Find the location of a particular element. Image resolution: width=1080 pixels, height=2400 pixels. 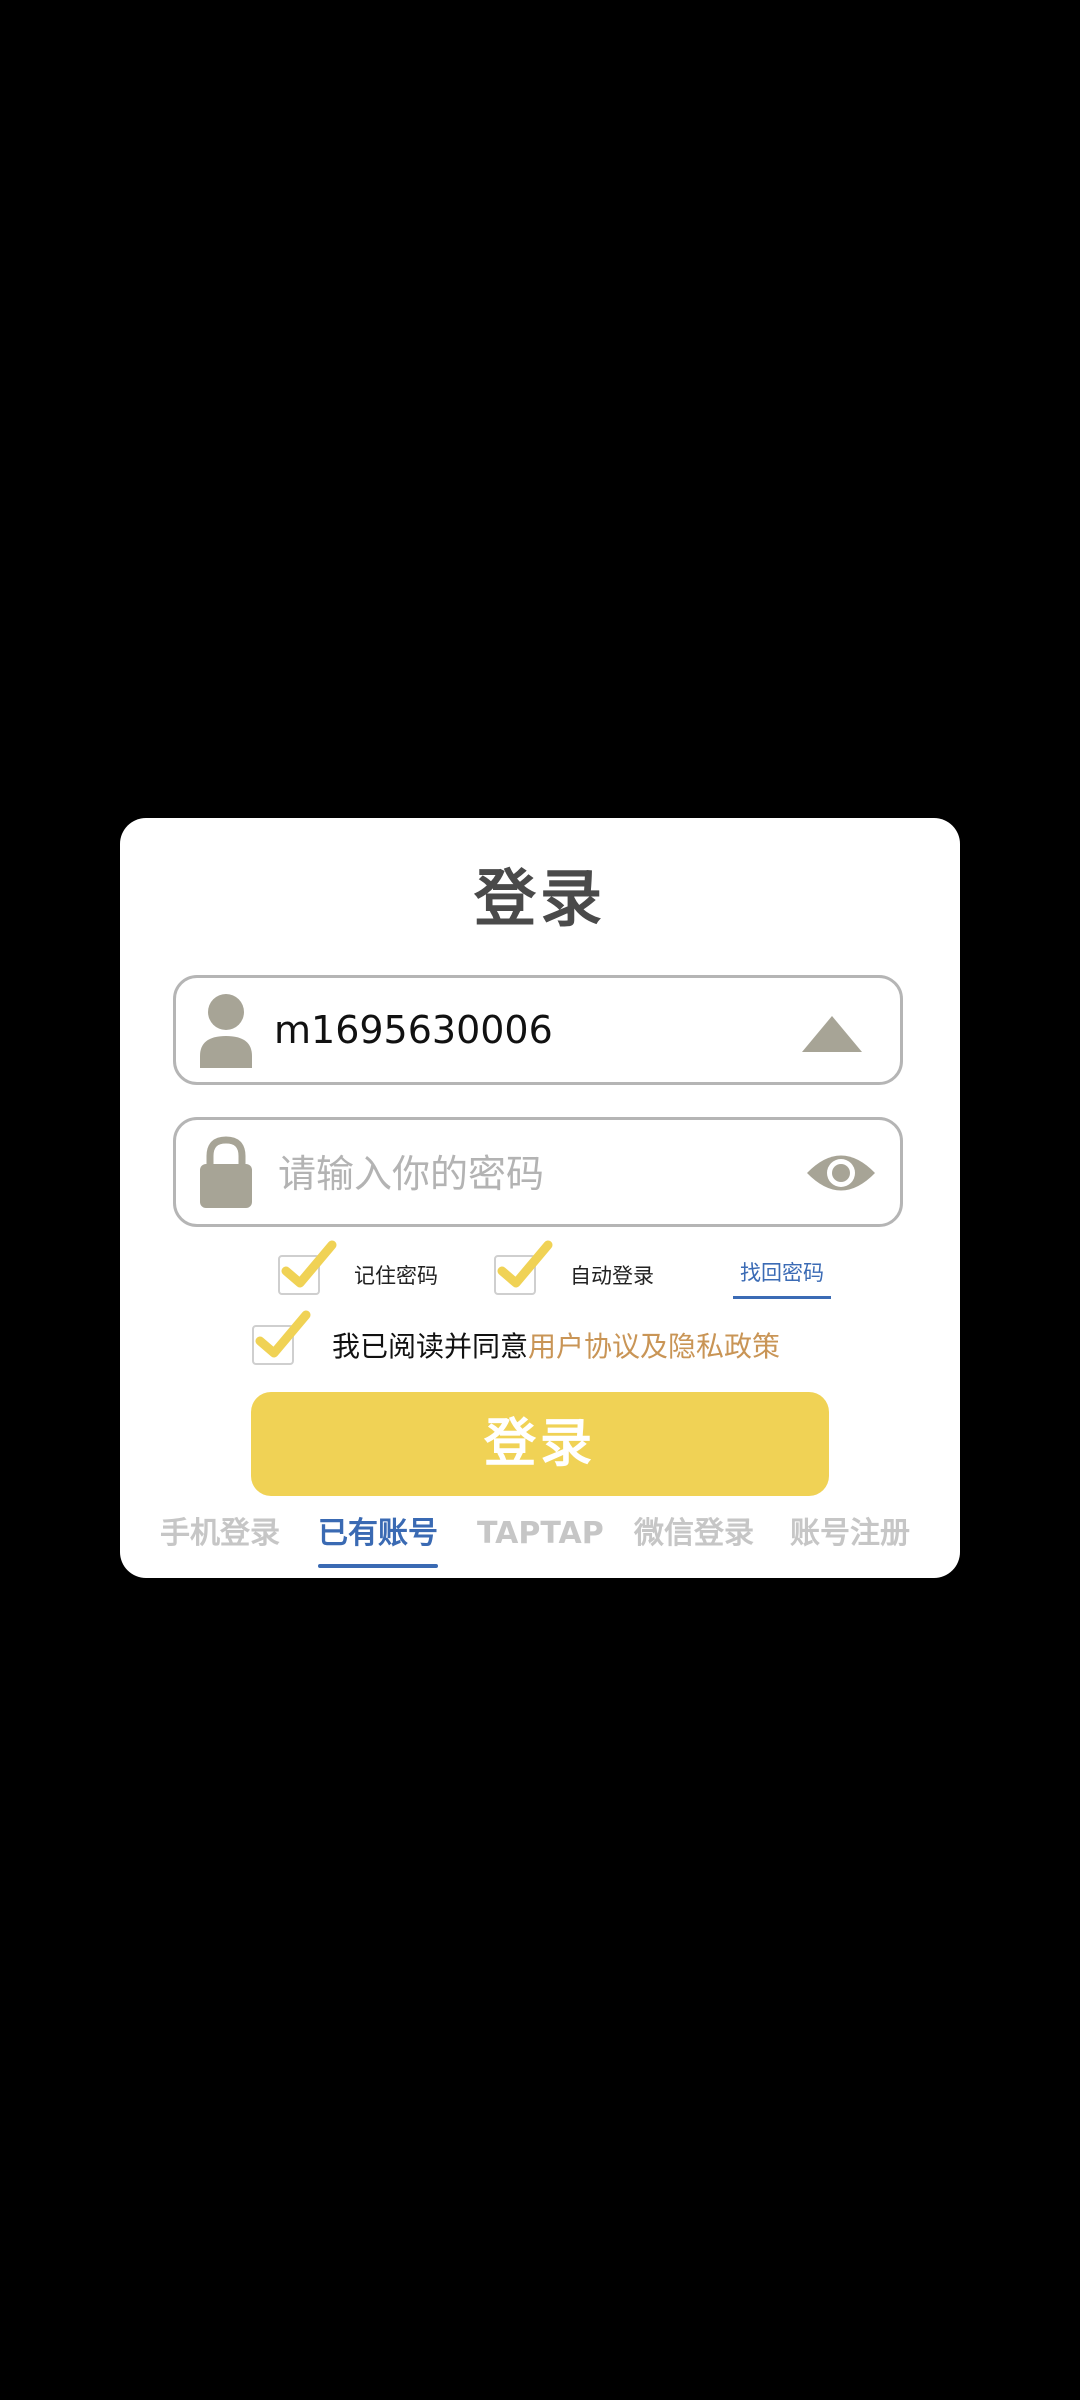

password-field is located at coordinates (538, 1172).